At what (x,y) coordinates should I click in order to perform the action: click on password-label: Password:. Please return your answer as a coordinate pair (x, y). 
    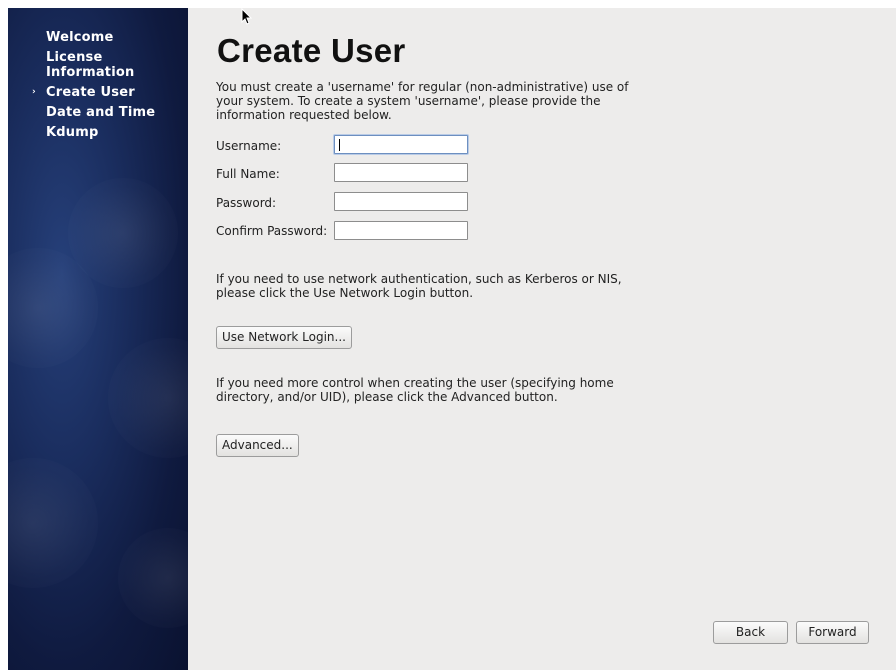
    Looking at the image, I should click on (246, 203).